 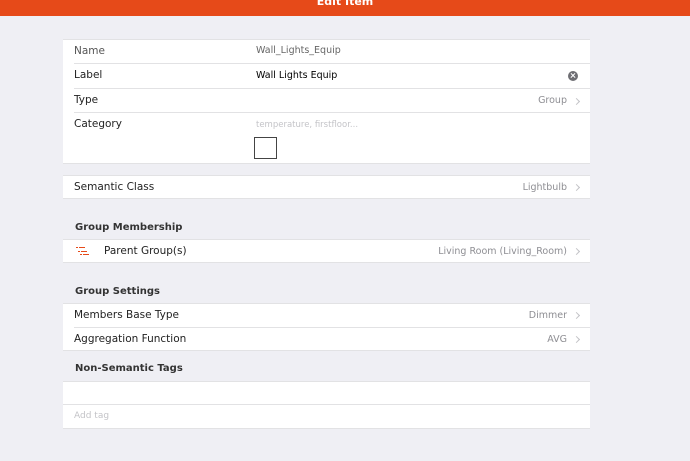 I want to click on label-row: Label Wall Lights Equip, so click(x=326, y=76).